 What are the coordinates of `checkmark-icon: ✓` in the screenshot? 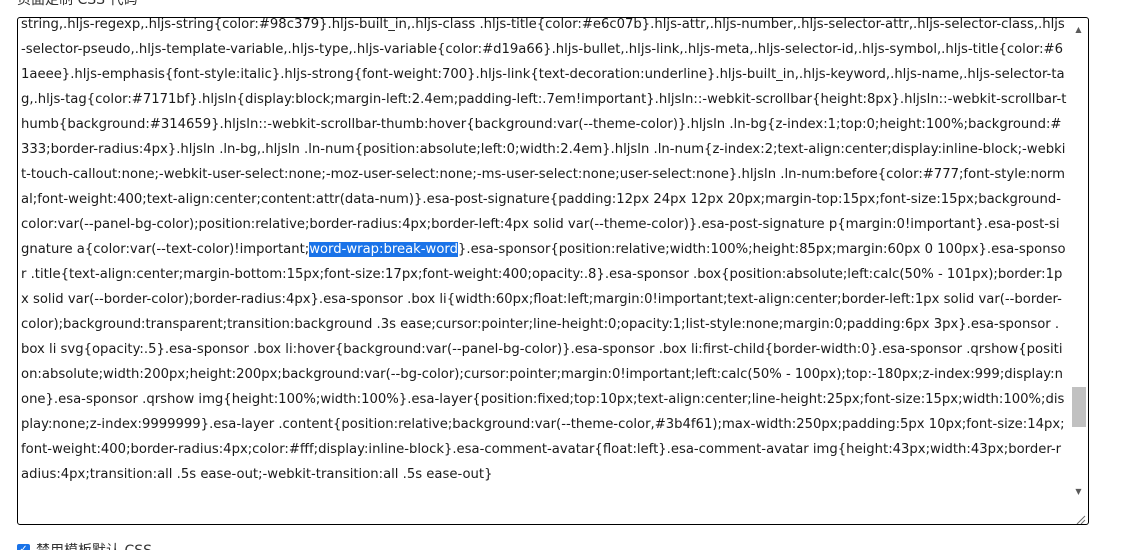 It's located at (23, 547).